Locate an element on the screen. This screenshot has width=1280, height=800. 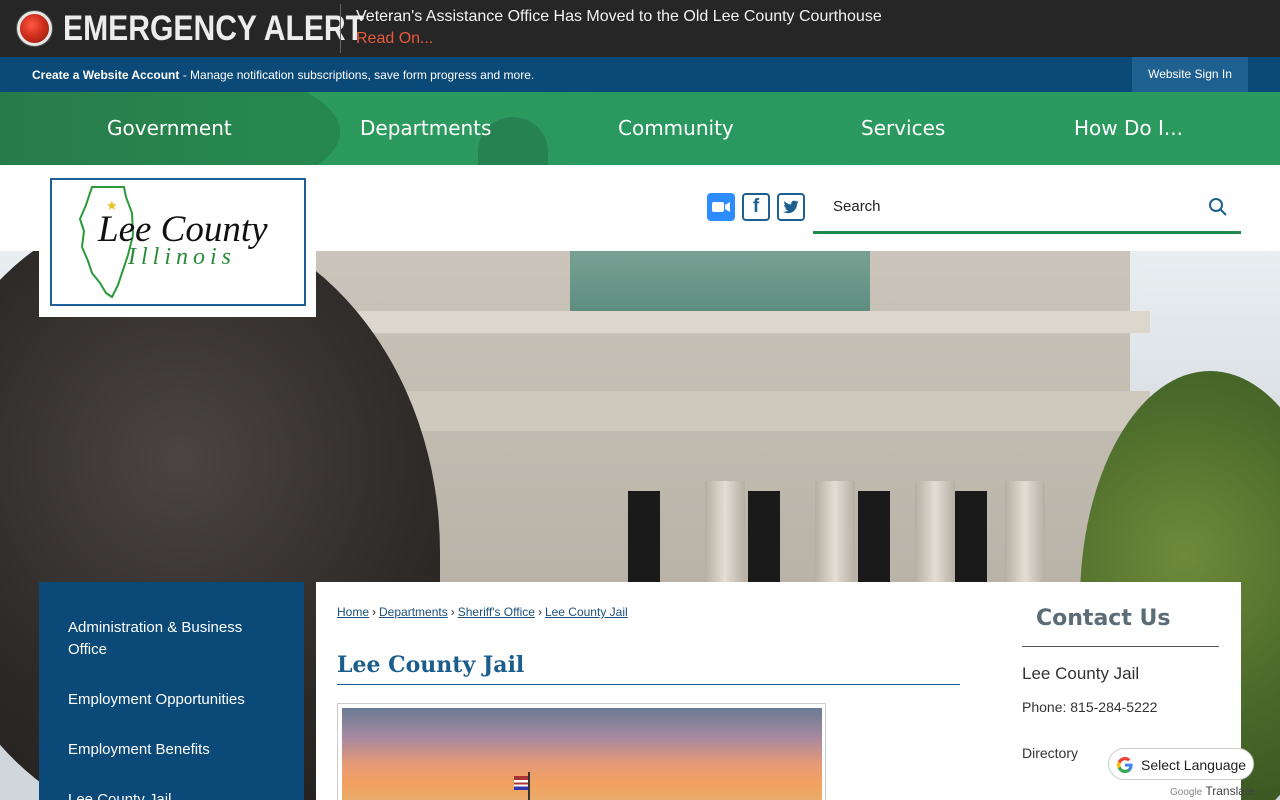
flagpole is located at coordinates (529, 786).